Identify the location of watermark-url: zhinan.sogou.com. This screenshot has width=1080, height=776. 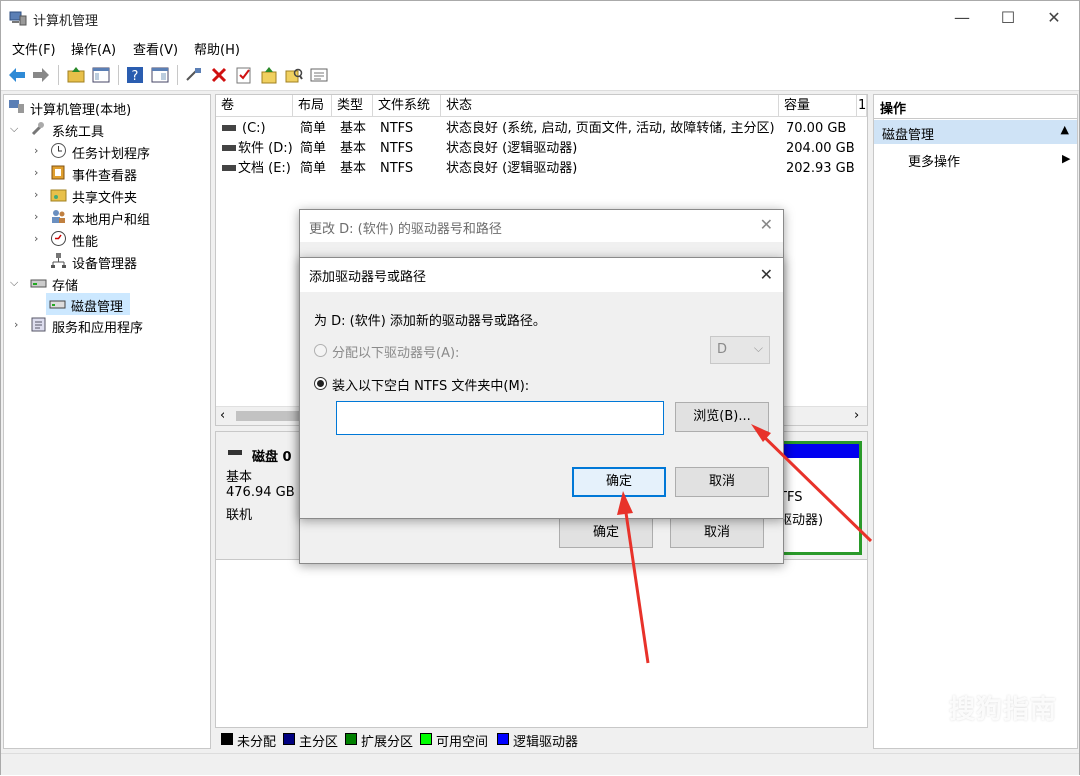
(996, 739).